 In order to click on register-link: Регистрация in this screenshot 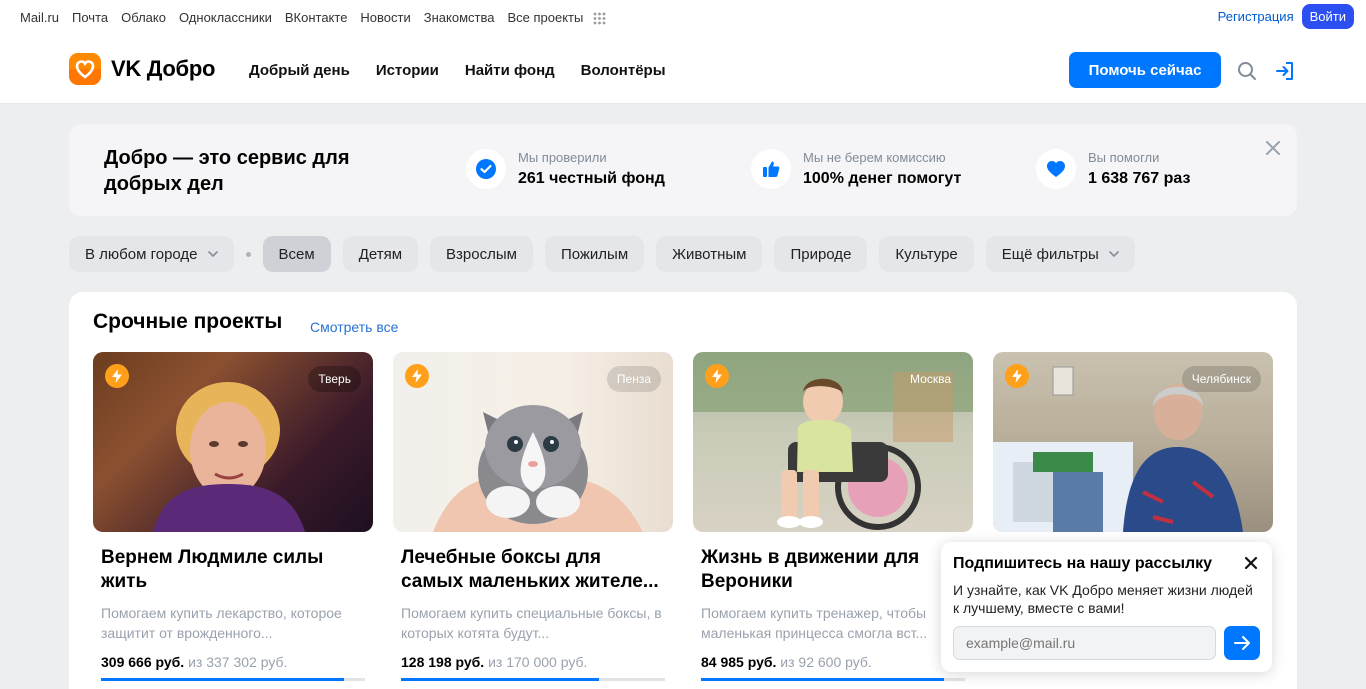, I will do `click(1256, 16)`.